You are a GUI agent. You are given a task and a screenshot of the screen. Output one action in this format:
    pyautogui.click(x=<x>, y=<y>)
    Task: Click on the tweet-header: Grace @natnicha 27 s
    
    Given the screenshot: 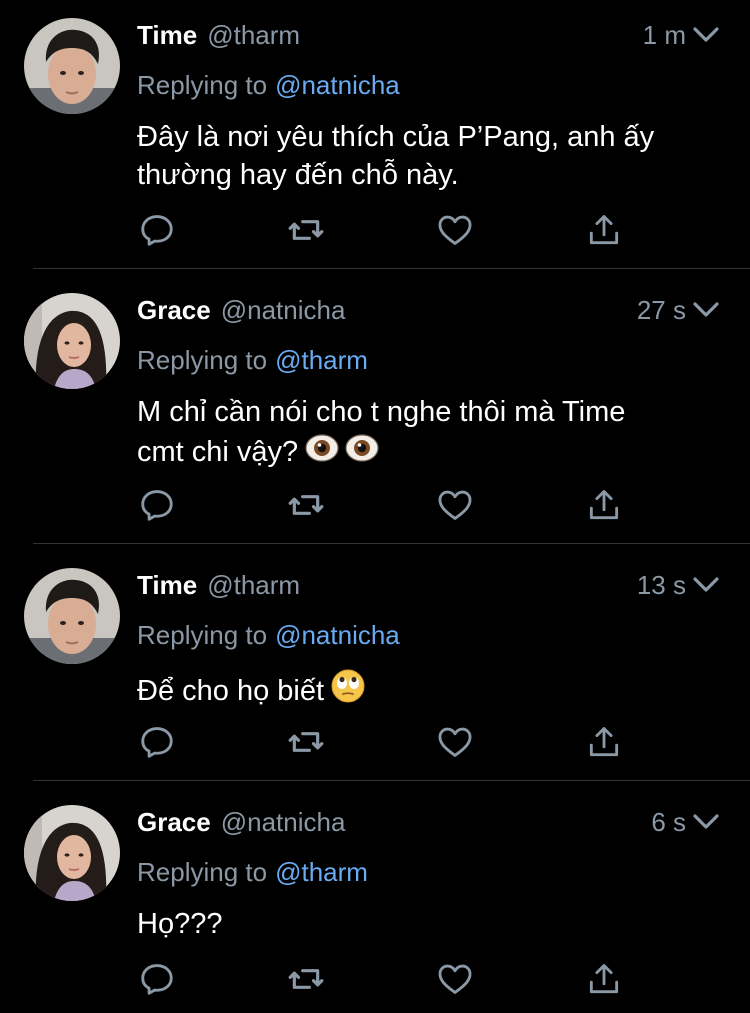 What is the action you would take?
    pyautogui.click(x=428, y=310)
    